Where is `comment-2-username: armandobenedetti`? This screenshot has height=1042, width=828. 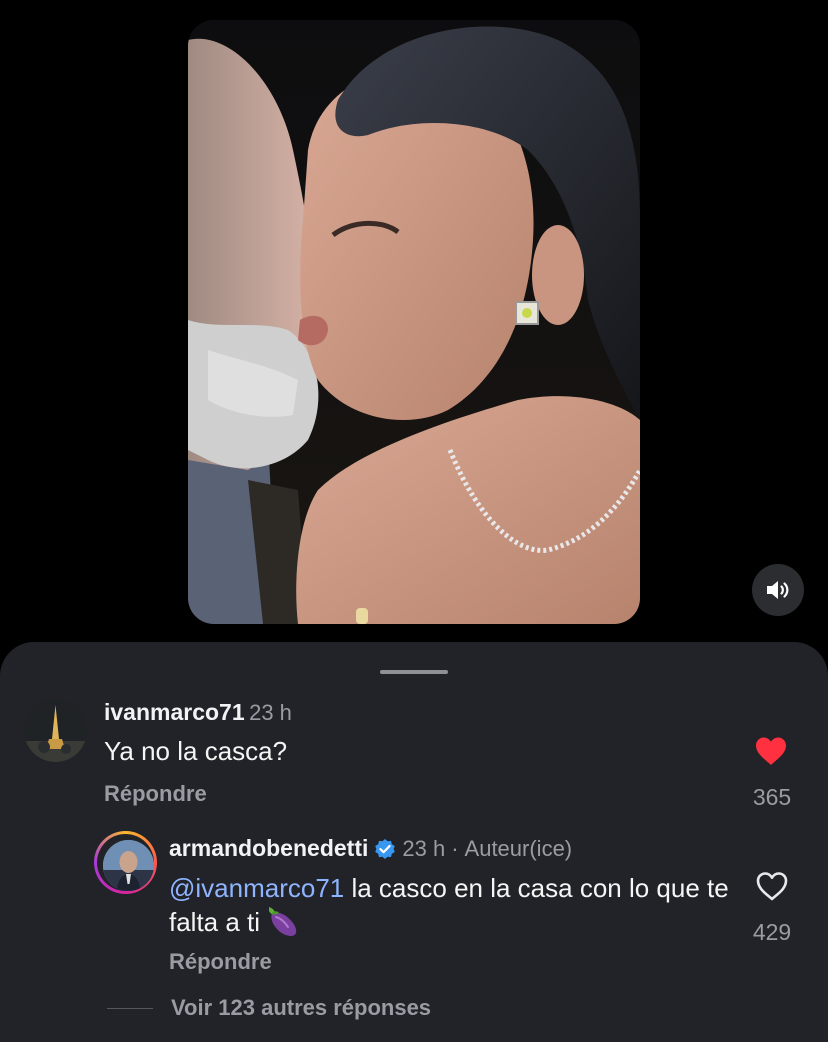
comment-2-username: armandobenedetti is located at coordinates (268, 848).